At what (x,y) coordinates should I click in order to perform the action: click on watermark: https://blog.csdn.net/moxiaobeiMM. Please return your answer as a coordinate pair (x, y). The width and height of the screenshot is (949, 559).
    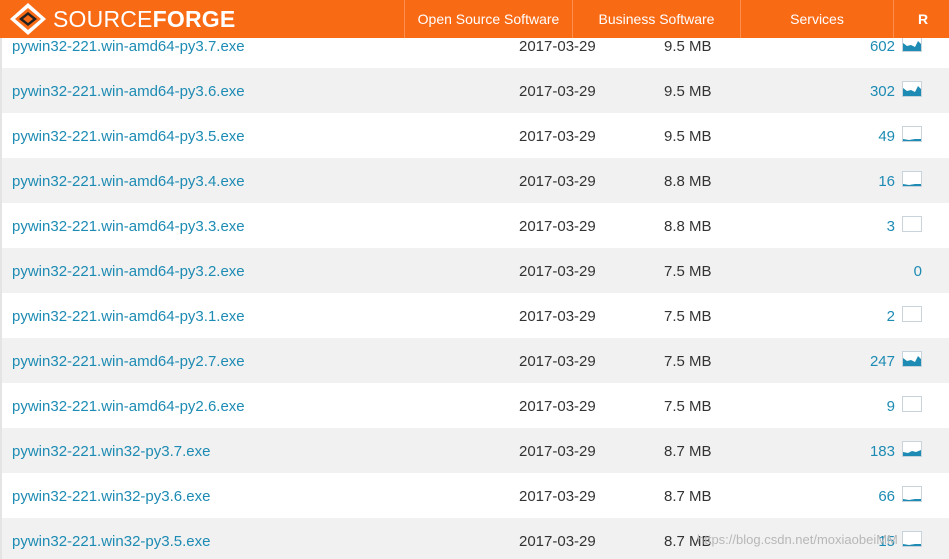
    Looking at the image, I should click on (797, 539).